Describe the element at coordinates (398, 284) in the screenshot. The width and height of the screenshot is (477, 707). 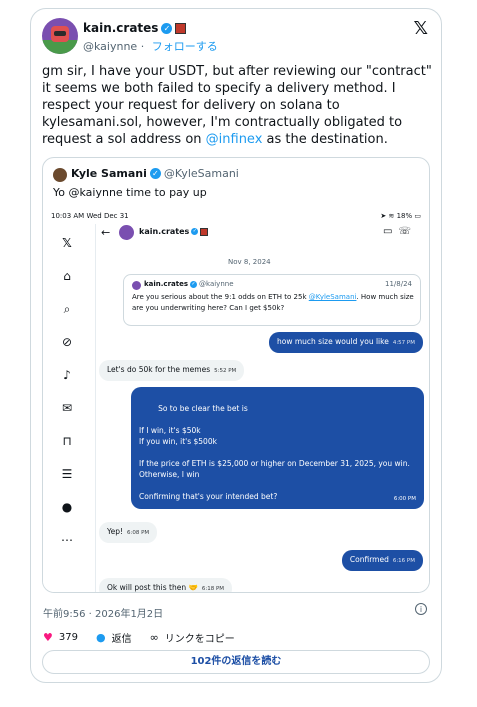
I see `inner-quote-date: 11/8/24` at that location.